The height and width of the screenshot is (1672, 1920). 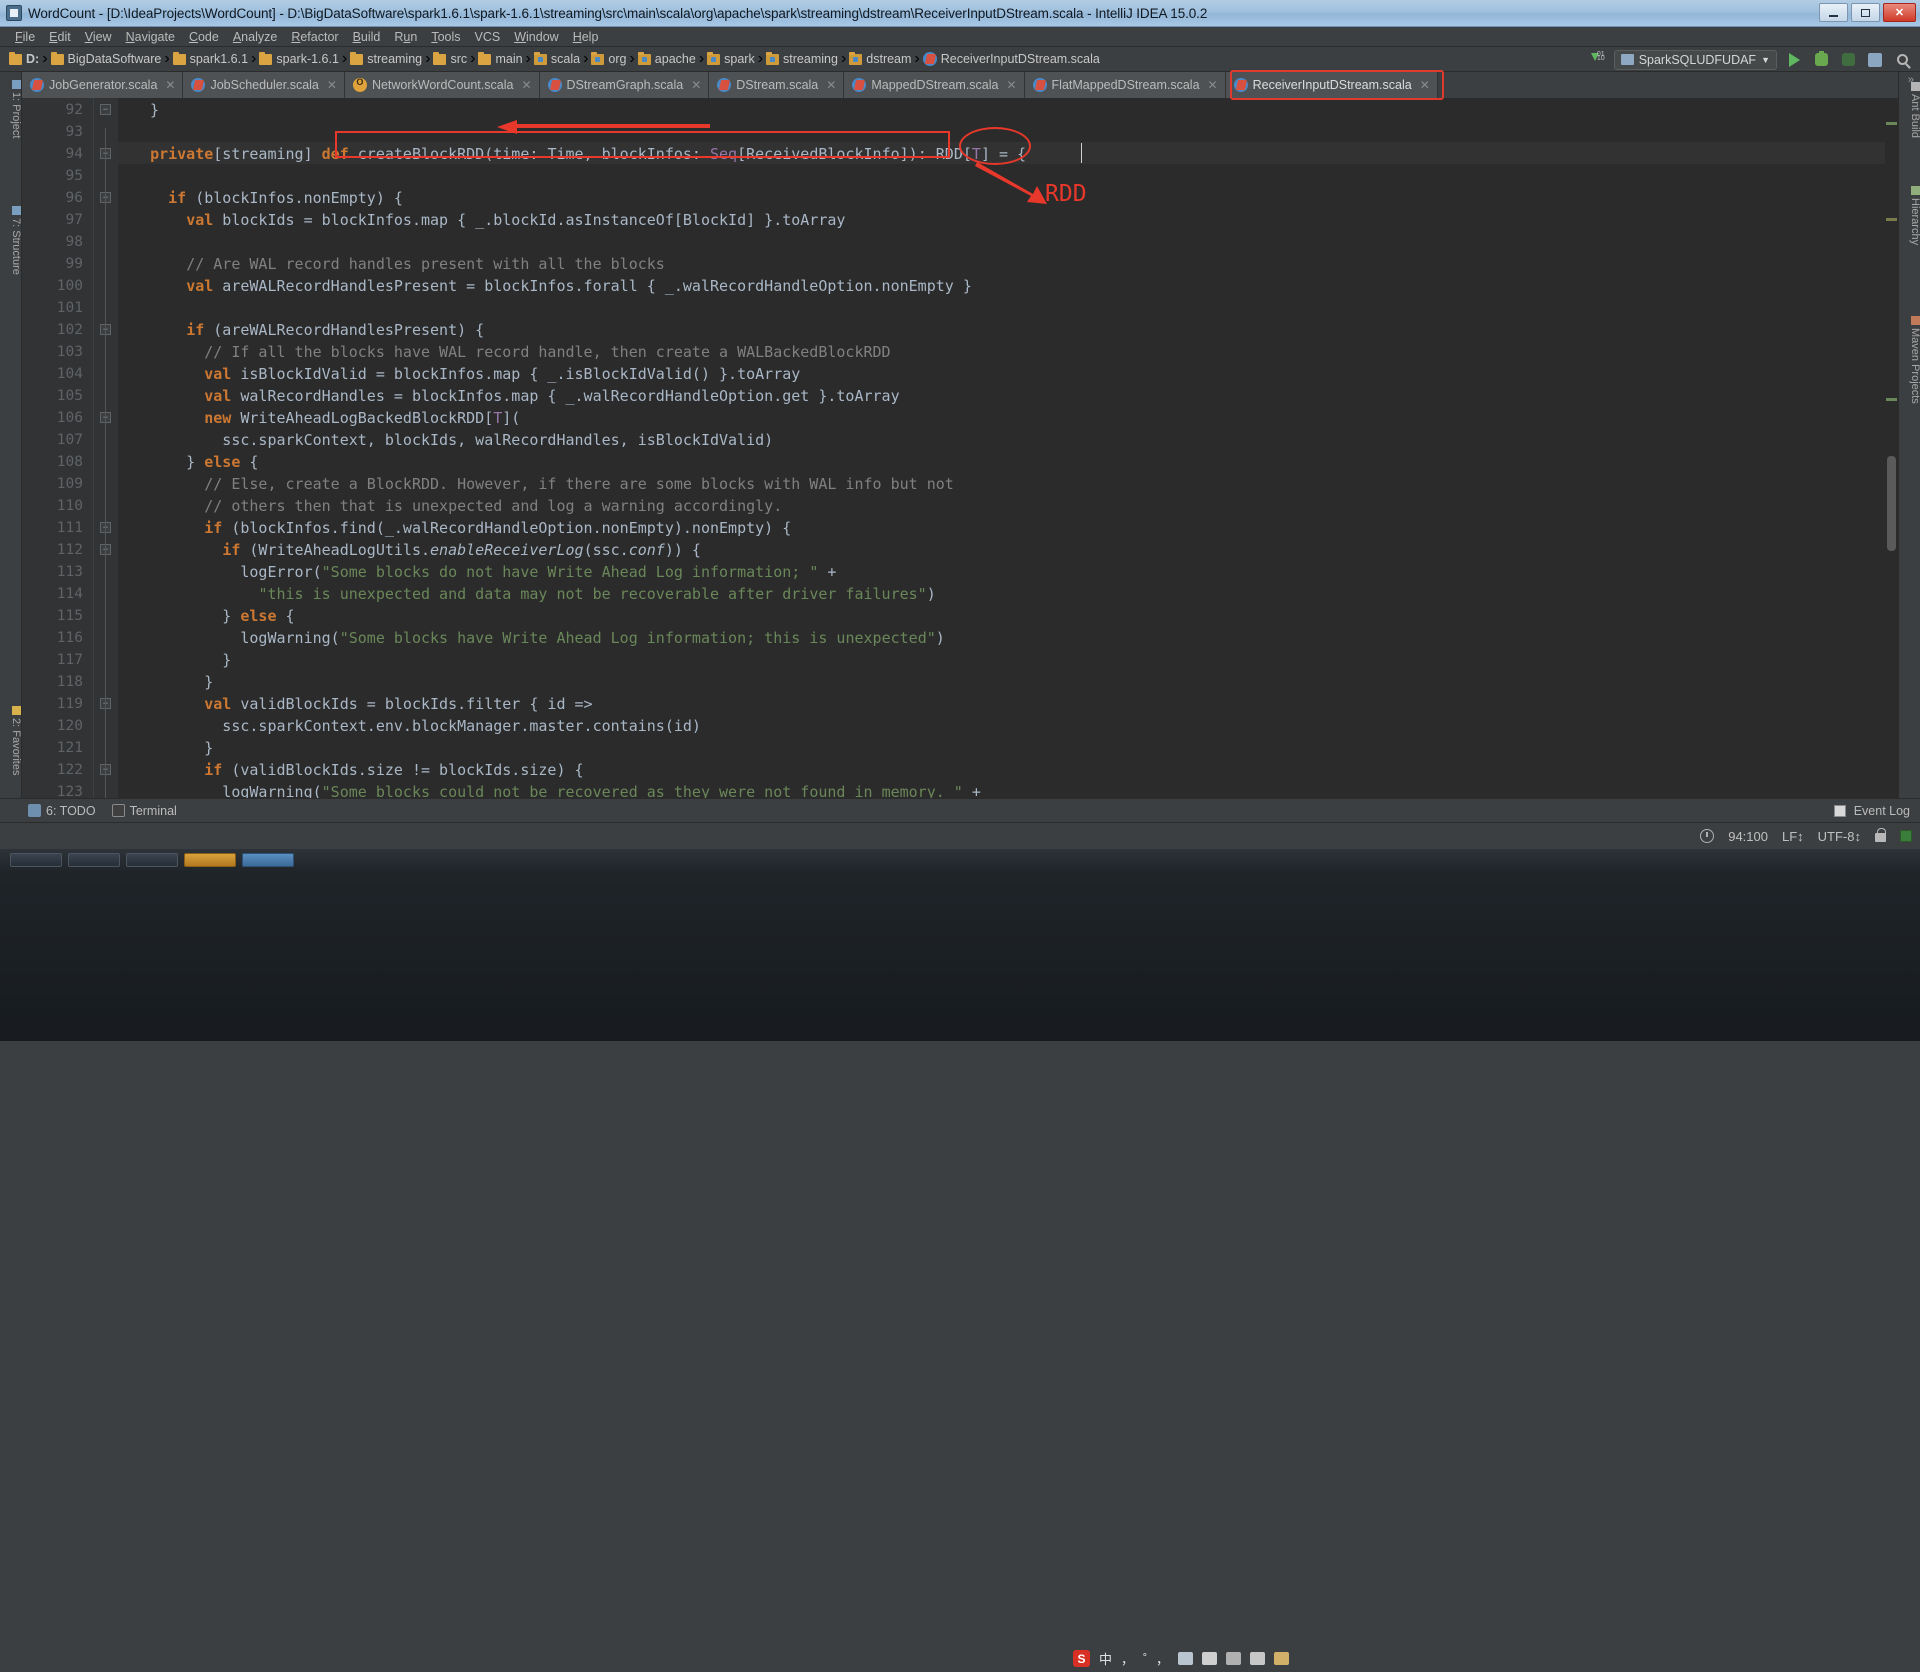 What do you see at coordinates (1906, 836) in the screenshot?
I see `memory-indicator` at bounding box center [1906, 836].